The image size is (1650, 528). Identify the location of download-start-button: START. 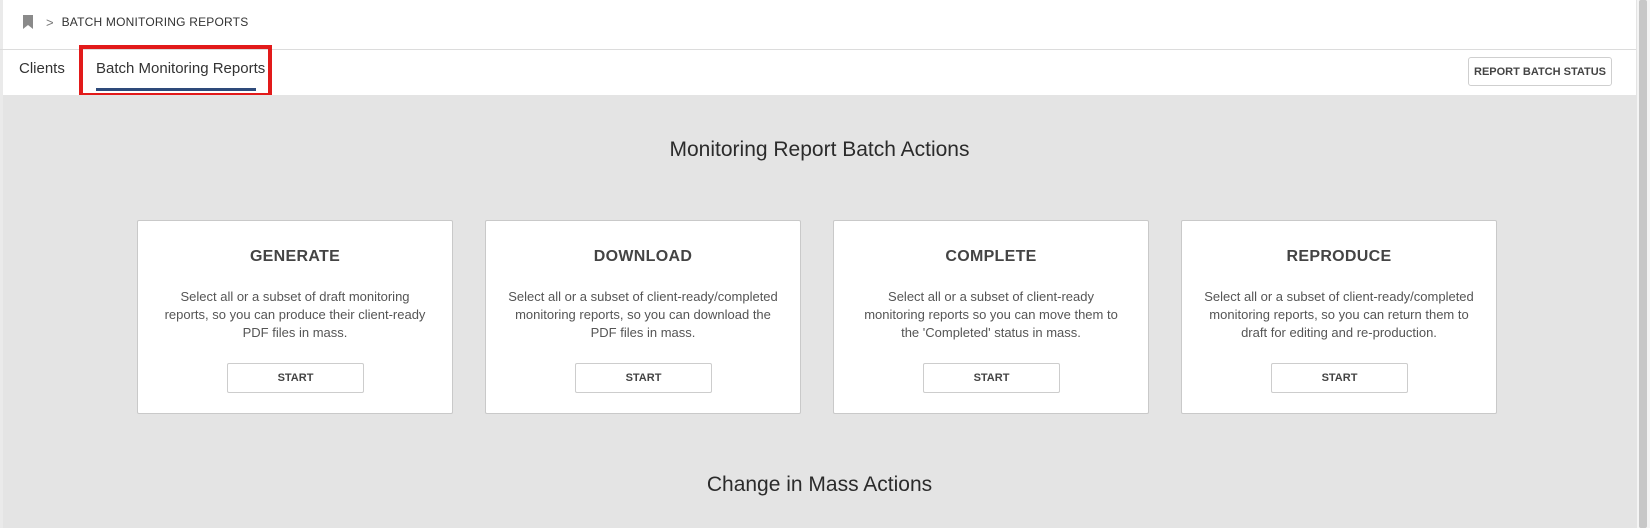
(643, 378).